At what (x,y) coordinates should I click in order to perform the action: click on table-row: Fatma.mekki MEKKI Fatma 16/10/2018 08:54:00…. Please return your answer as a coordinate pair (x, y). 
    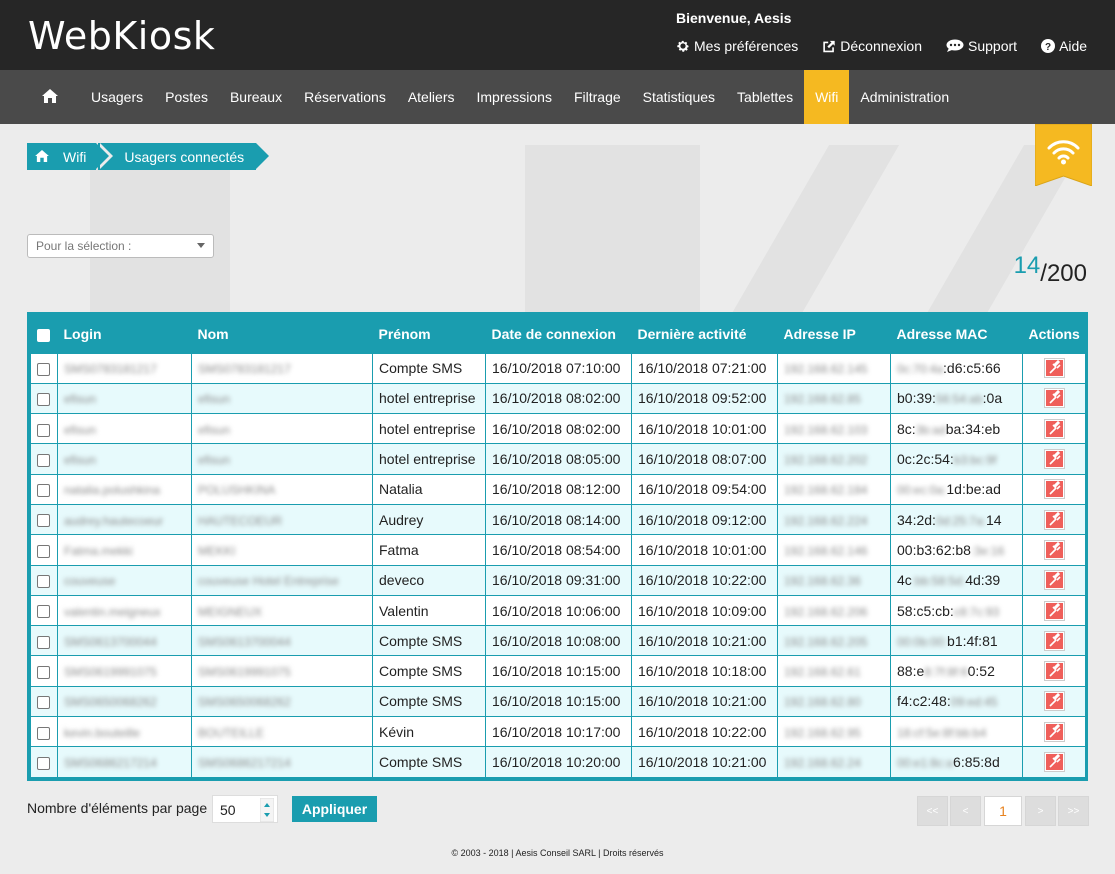
    Looking at the image, I should click on (558, 550).